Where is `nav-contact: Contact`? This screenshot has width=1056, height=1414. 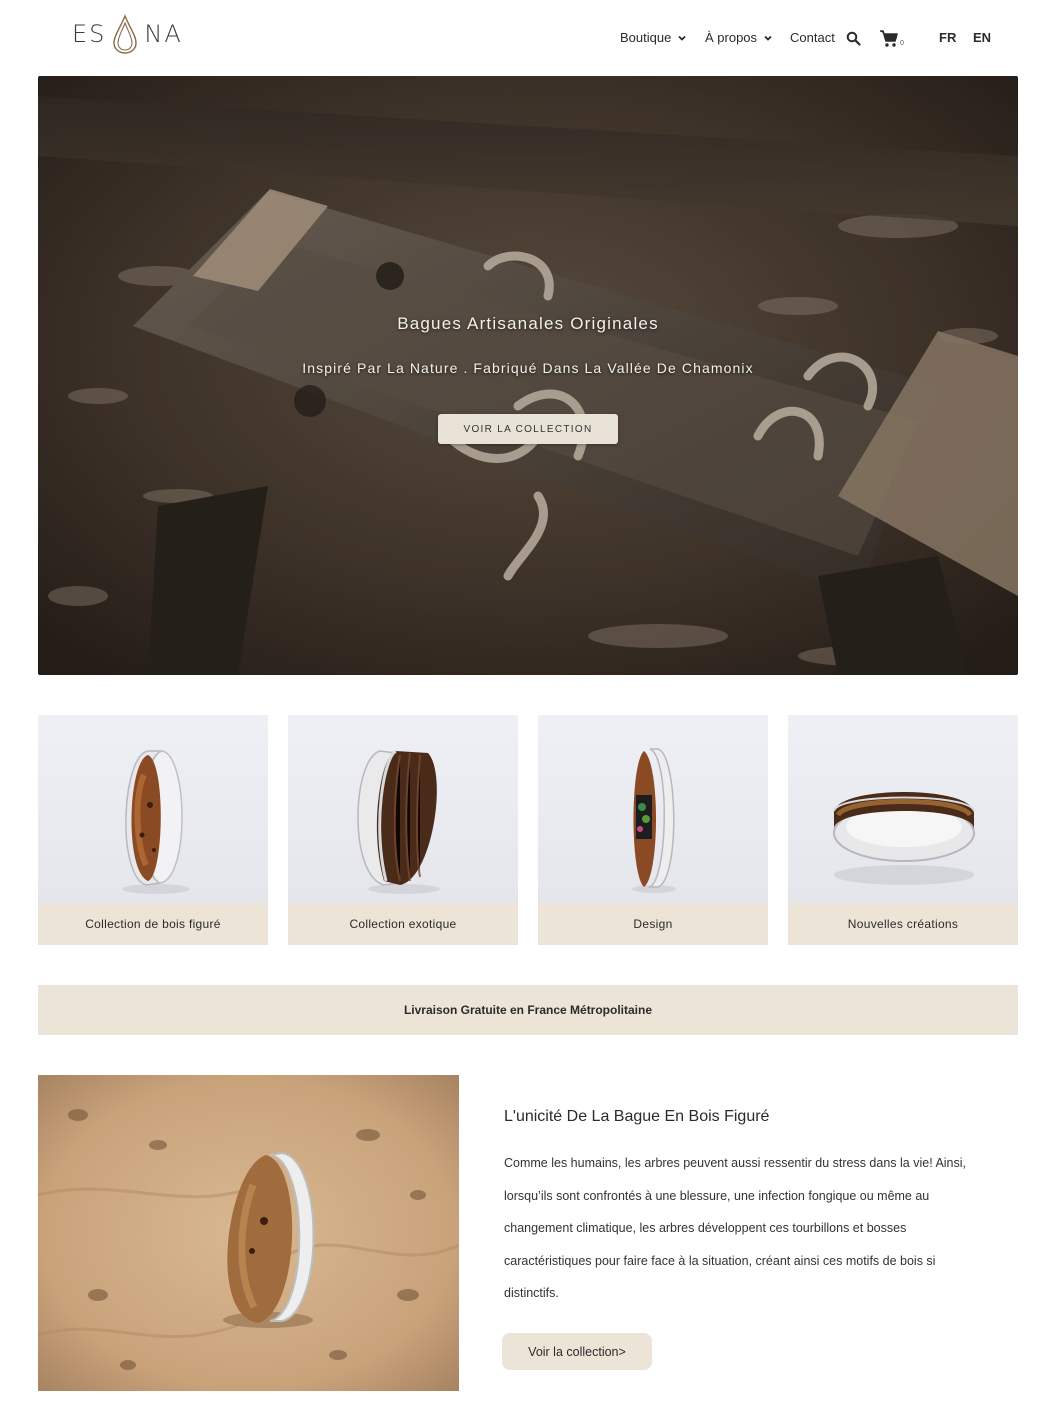
nav-contact: Contact is located at coordinates (812, 37).